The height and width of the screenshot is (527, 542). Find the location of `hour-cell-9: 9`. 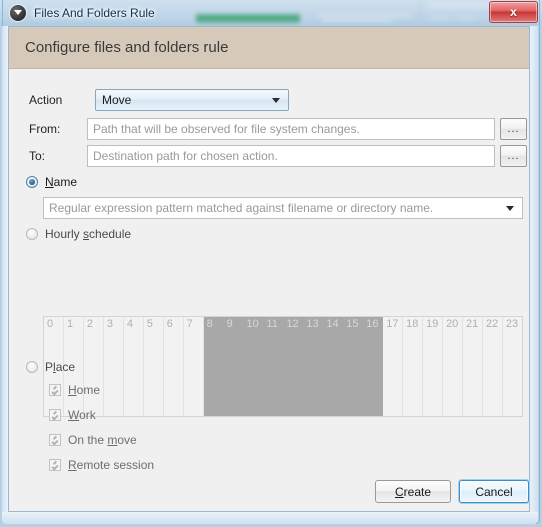

hour-cell-9: 9 is located at coordinates (233, 366).